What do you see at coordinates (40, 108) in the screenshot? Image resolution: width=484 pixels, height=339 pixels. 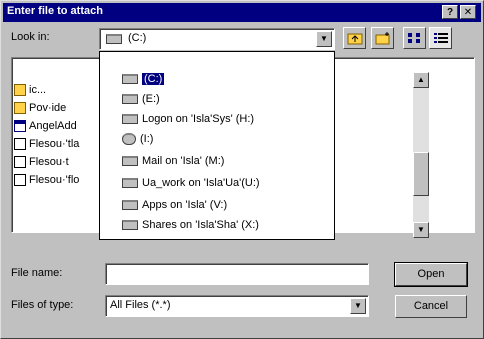 I see `list-item: Pov·ide` at bounding box center [40, 108].